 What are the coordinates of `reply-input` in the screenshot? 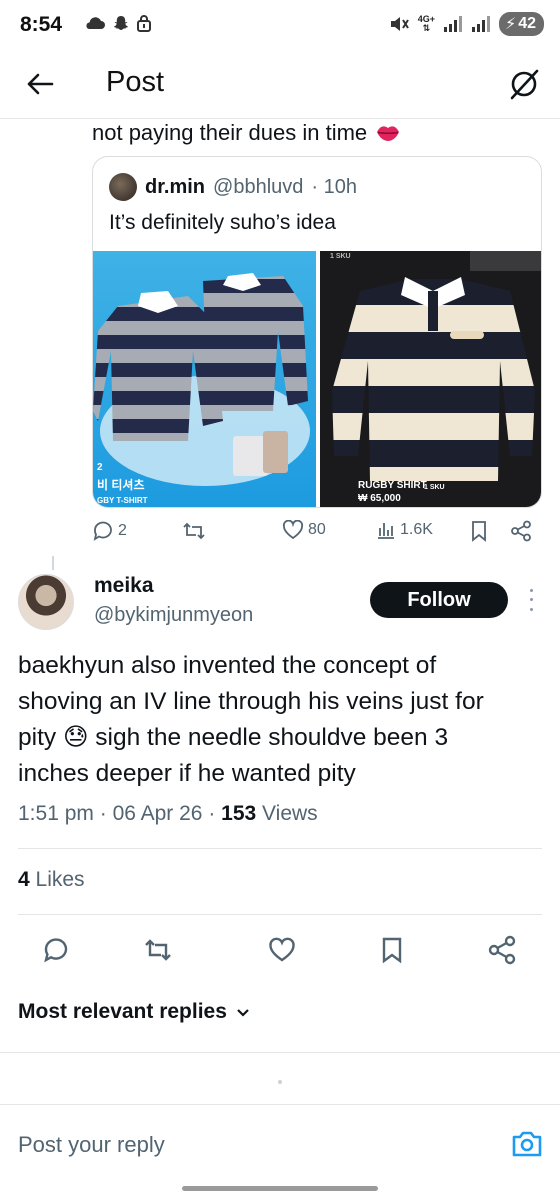 It's located at (253, 1145).